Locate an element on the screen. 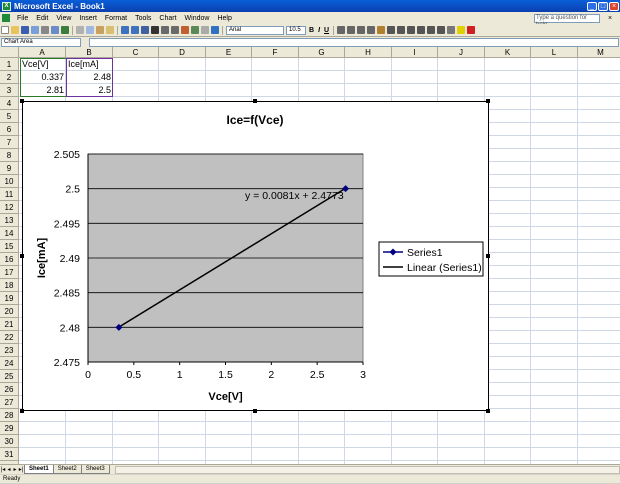 The image size is (620, 484). row-header-6: 6 is located at coordinates (9, 129).